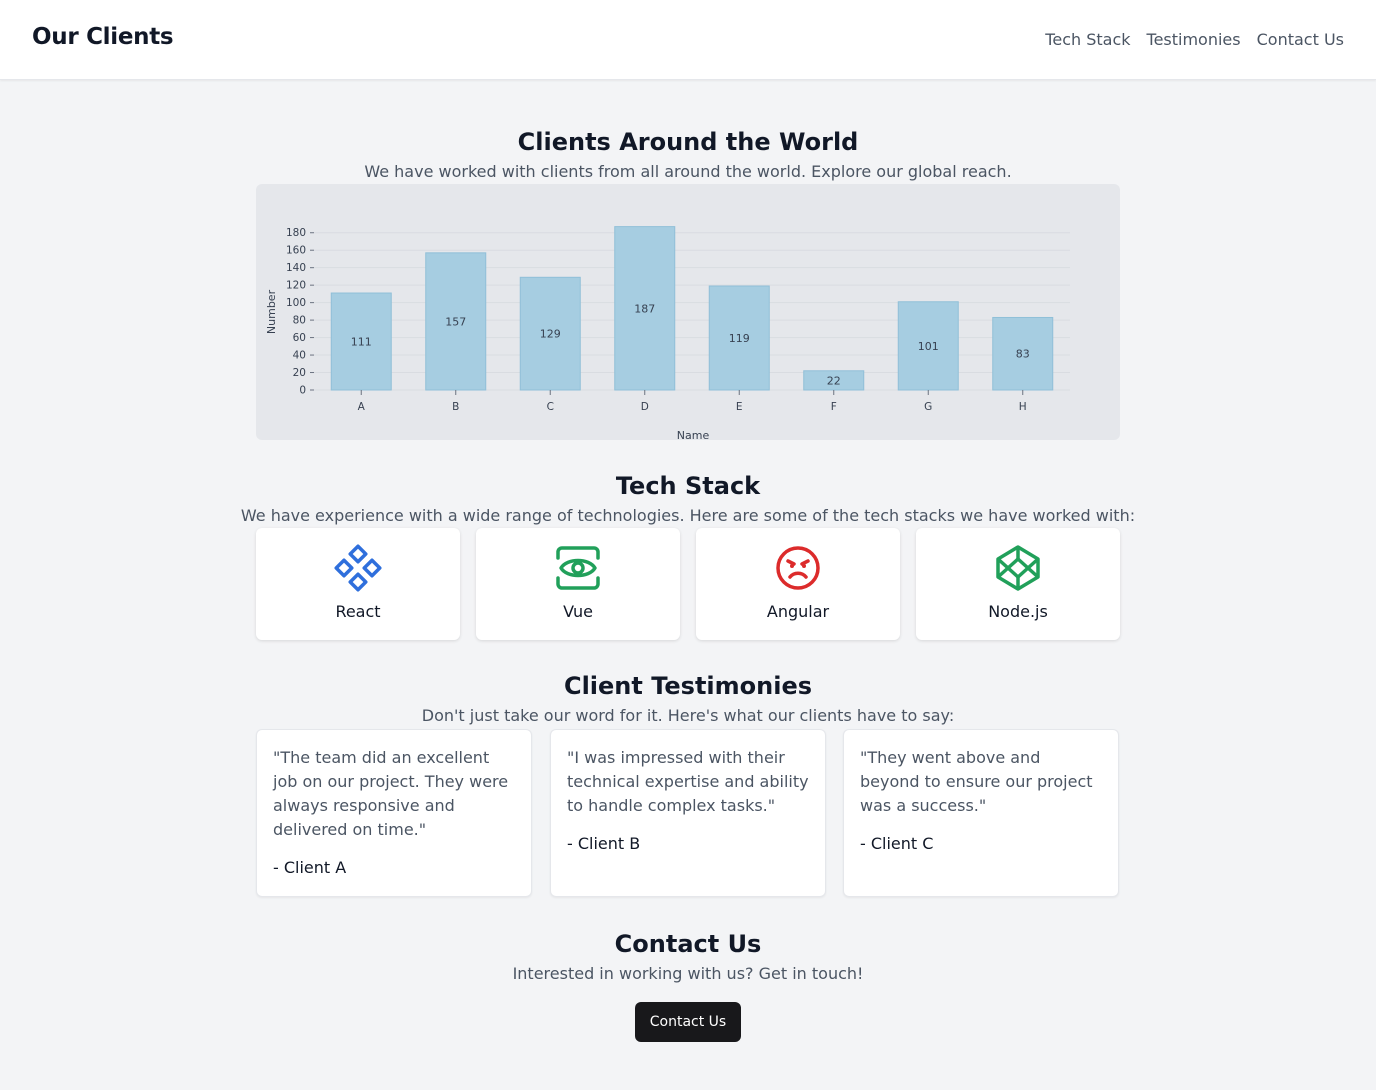  What do you see at coordinates (1300, 39) in the screenshot?
I see `nav-contact-us: Contact Us` at bounding box center [1300, 39].